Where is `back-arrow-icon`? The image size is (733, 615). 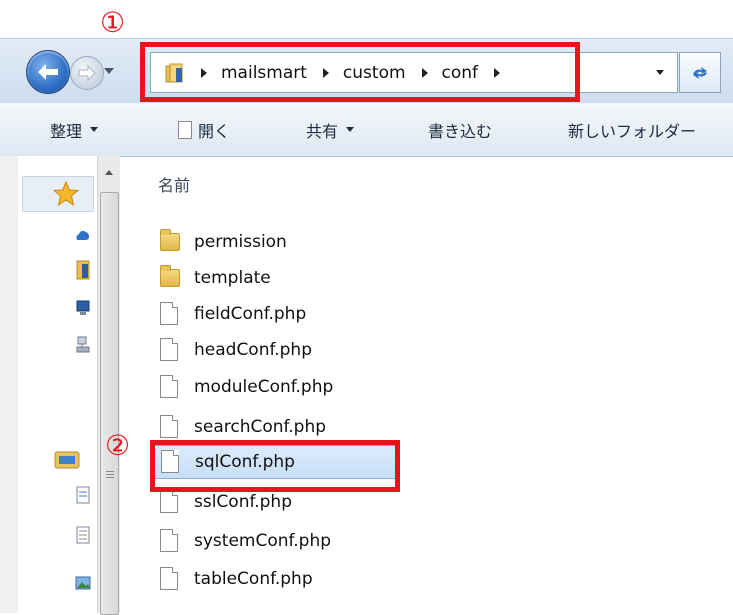
back-arrow-icon is located at coordinates (48, 72).